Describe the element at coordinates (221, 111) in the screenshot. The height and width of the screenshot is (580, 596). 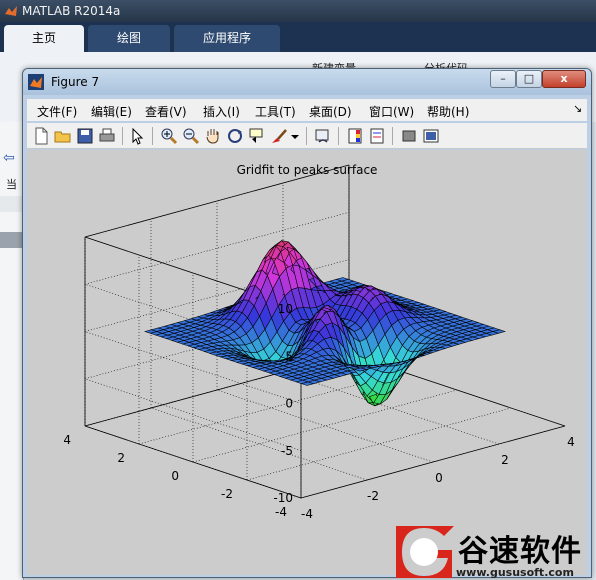
I see `menu-insert: 插入(I)` at that location.